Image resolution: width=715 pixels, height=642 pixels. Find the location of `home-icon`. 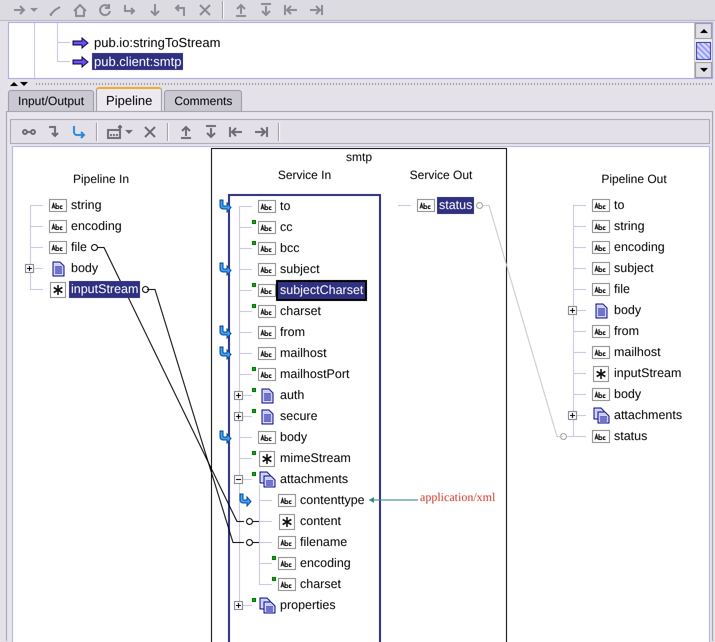

home-icon is located at coordinates (80, 10).